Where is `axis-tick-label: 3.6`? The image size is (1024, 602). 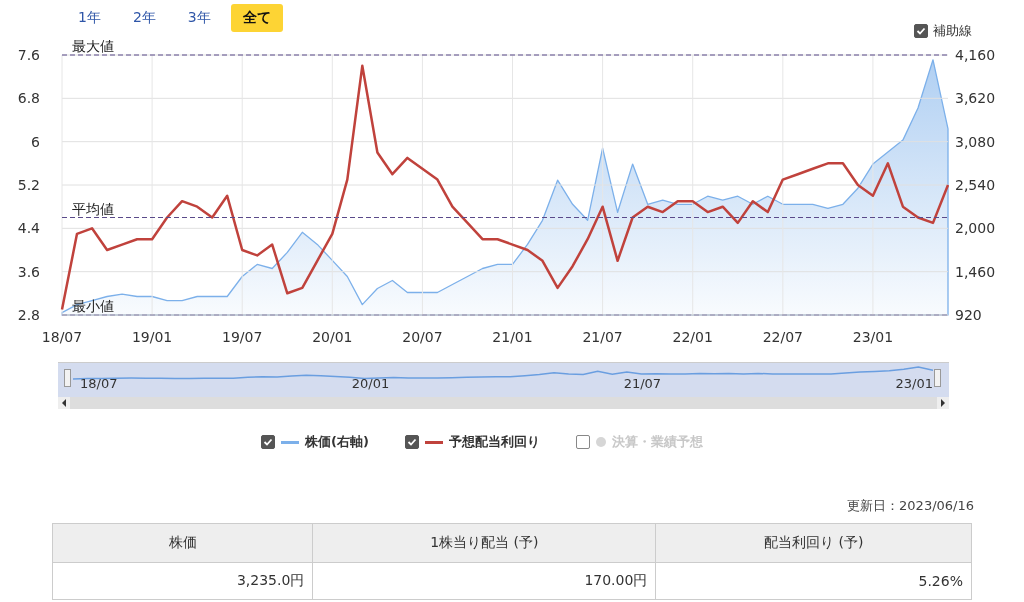 axis-tick-label: 3.6 is located at coordinates (28, 271).